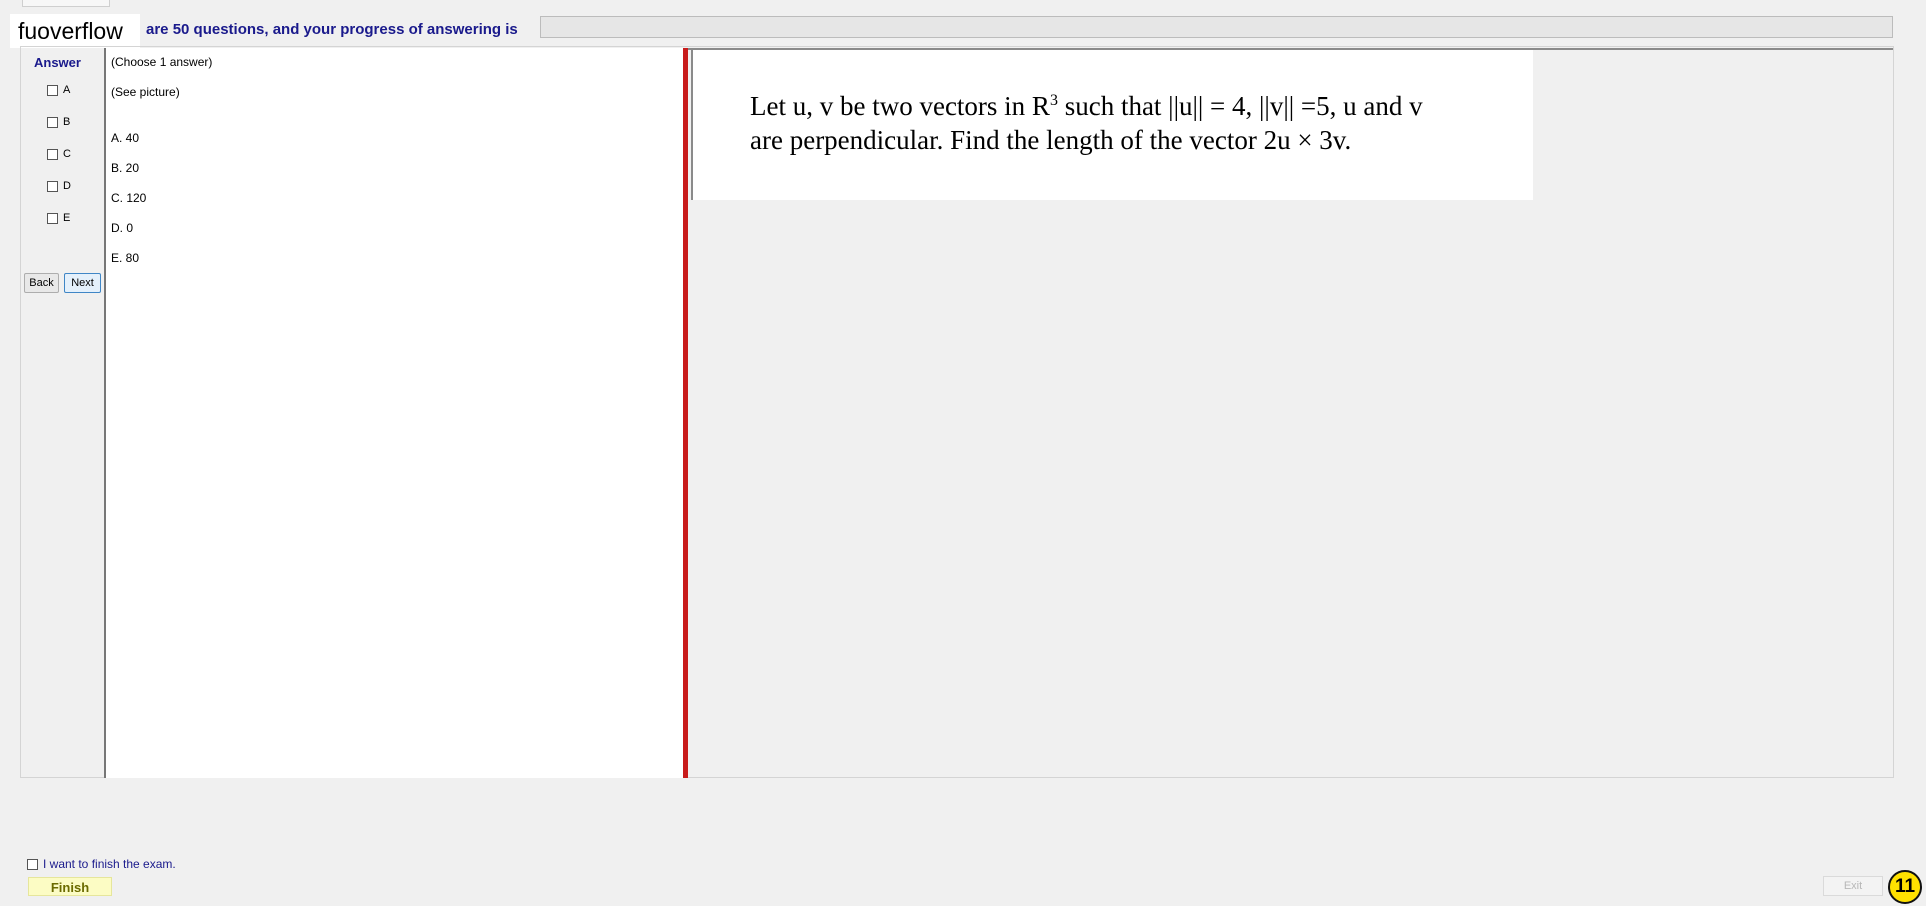 The height and width of the screenshot is (906, 1926). I want to click on answer-option-label: C, so click(67, 154).